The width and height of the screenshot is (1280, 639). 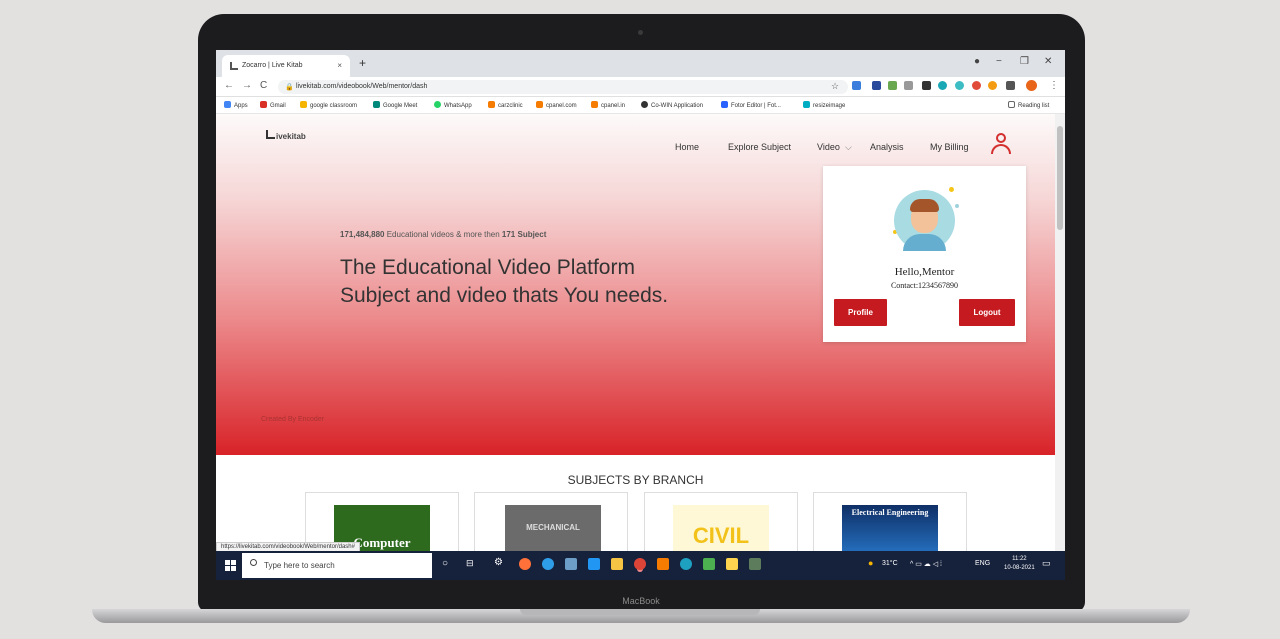 I want to click on back-button: ←, so click(x=229, y=85).